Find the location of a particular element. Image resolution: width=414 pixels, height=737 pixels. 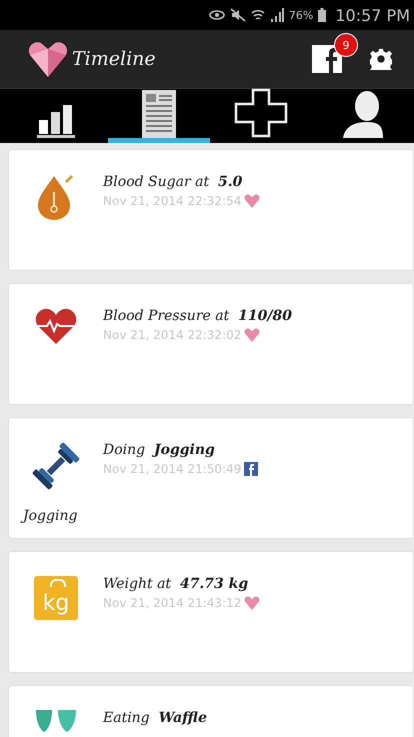

document-icon is located at coordinates (159, 114).